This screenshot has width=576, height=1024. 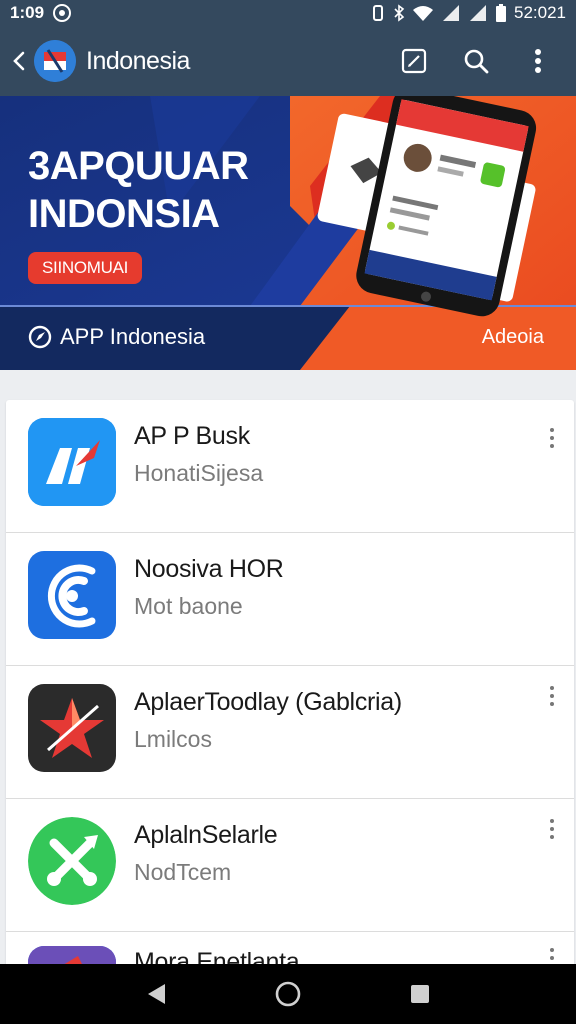 I want to click on compass-icon, so click(x=40, y=337).